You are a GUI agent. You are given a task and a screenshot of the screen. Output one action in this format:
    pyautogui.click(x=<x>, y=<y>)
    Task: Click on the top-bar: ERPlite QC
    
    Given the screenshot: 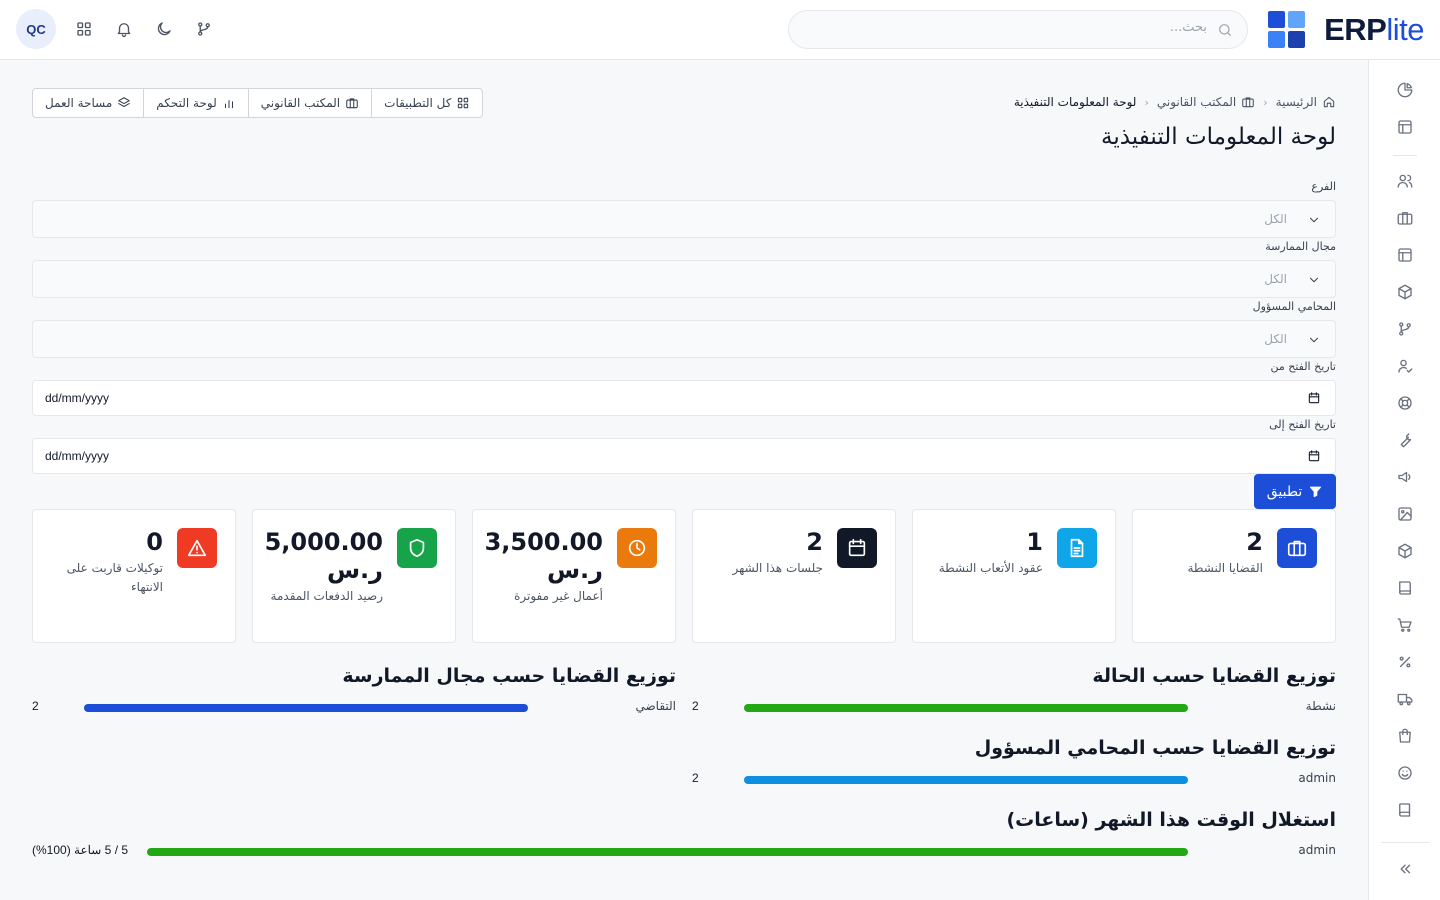 What is the action you would take?
    pyautogui.click(x=720, y=30)
    